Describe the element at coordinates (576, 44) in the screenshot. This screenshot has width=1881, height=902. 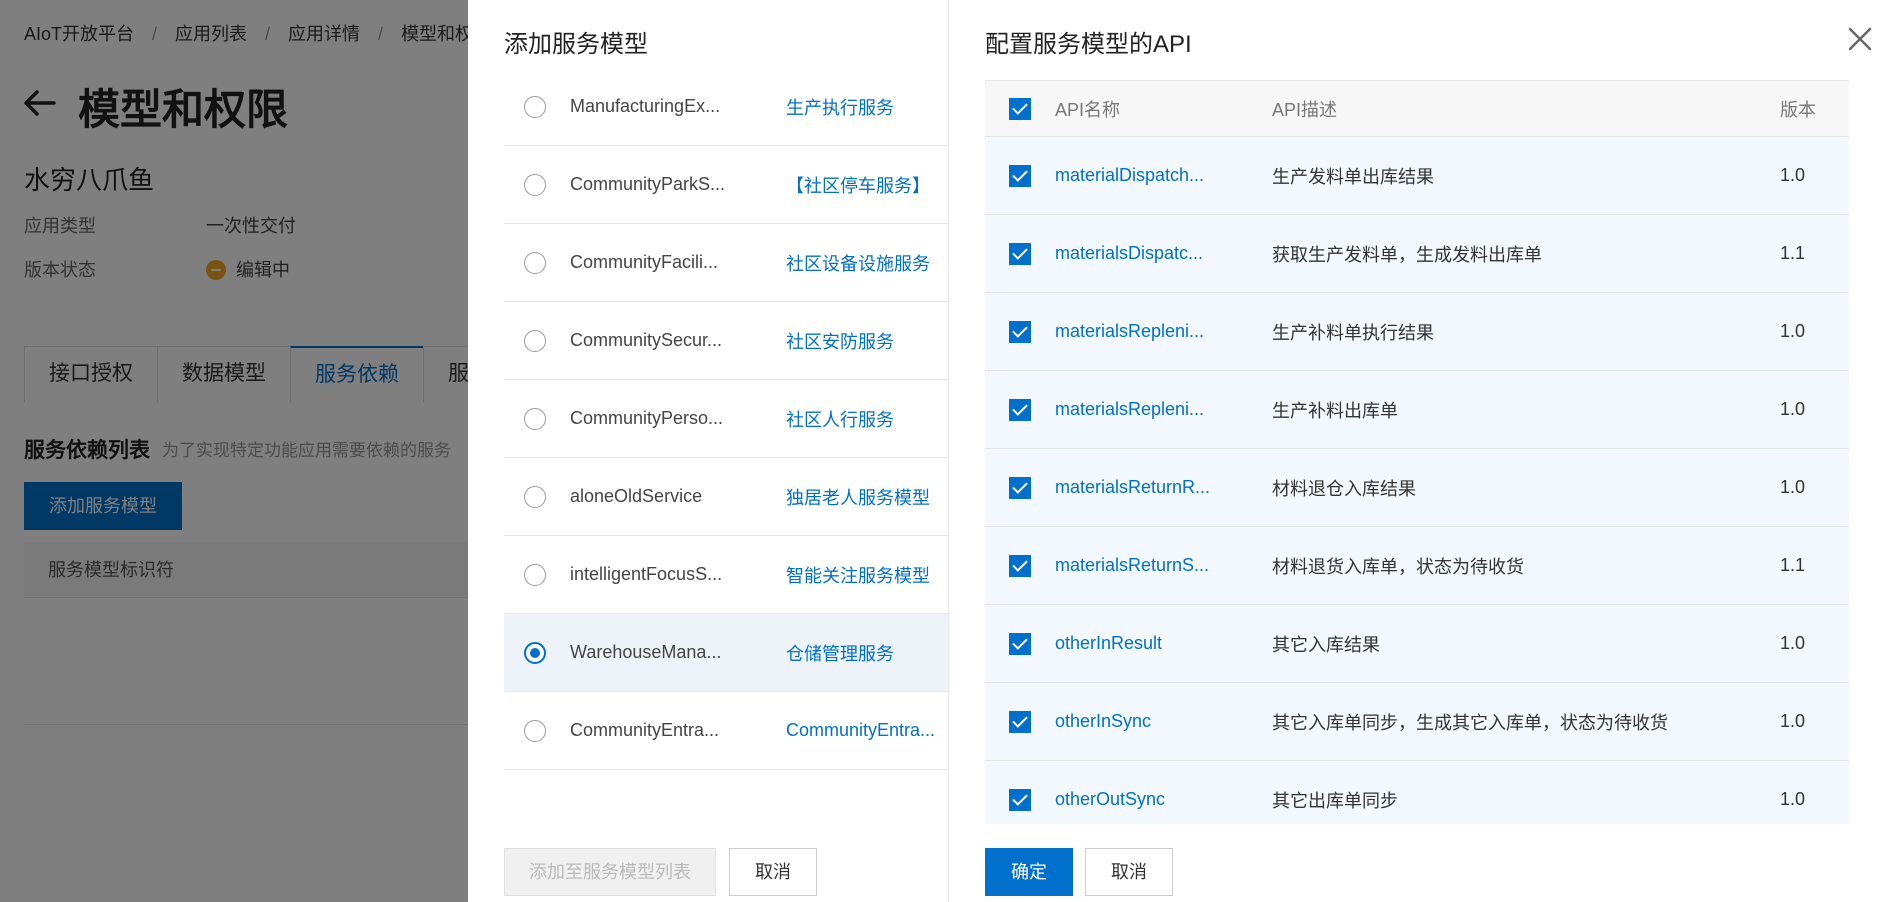
I see `drawer-title: 添加服务模型` at that location.